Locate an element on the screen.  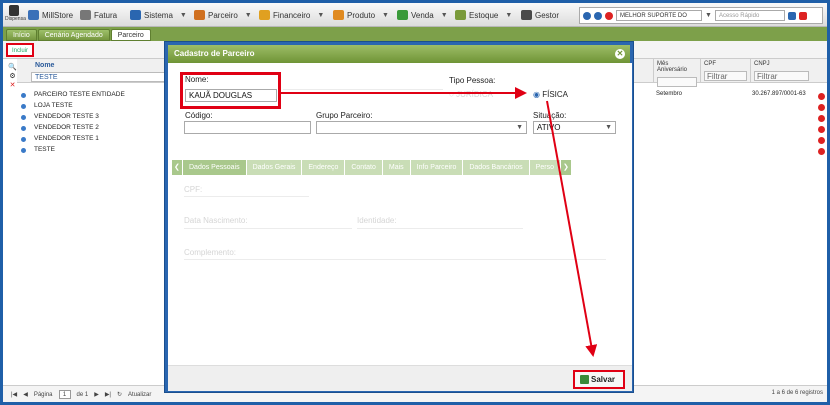
arrow-to-salvar is located at coordinates (572, 228).